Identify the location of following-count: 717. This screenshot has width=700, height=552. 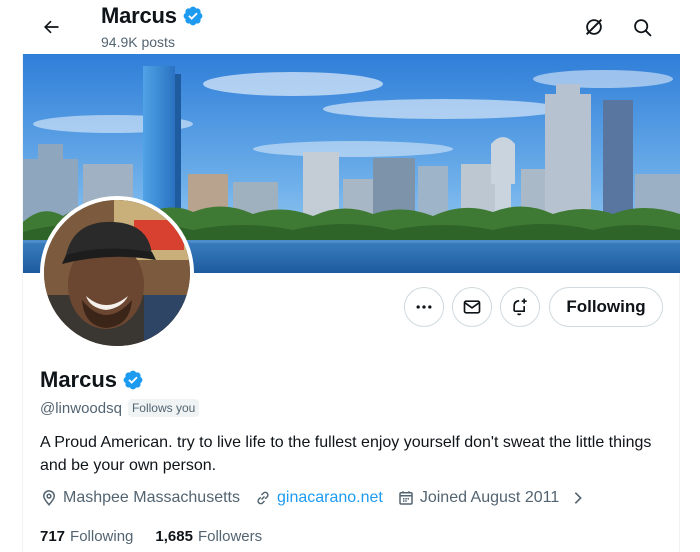
(53, 536).